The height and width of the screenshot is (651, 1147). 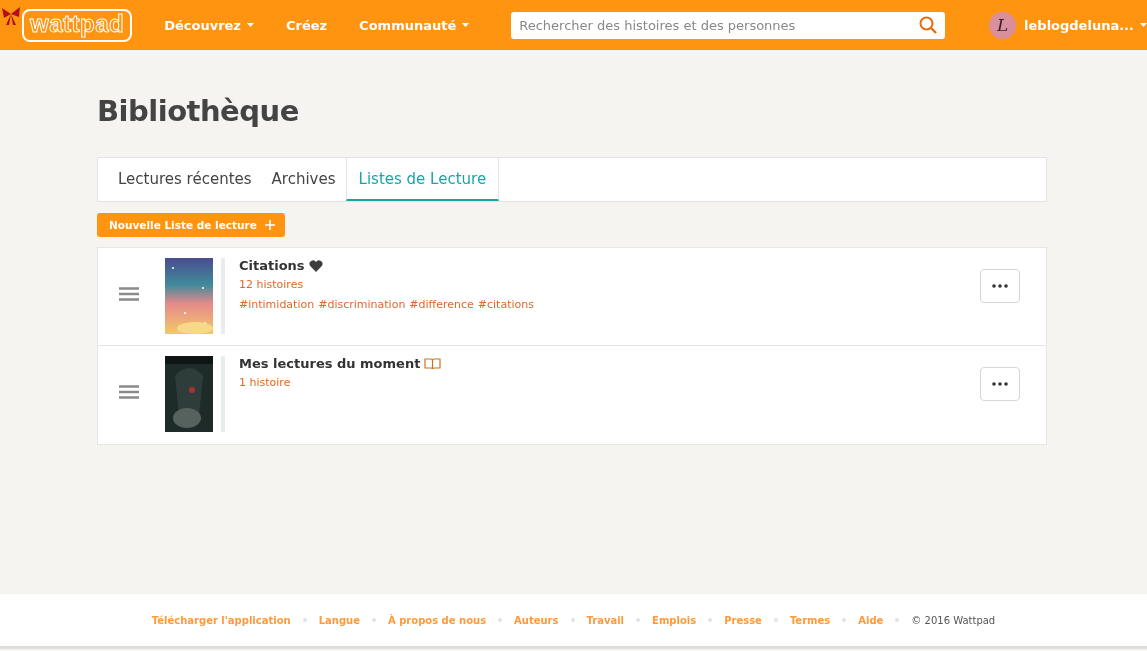 What do you see at coordinates (330, 363) in the screenshot?
I see `list-title: Mes lectures du moment` at bounding box center [330, 363].